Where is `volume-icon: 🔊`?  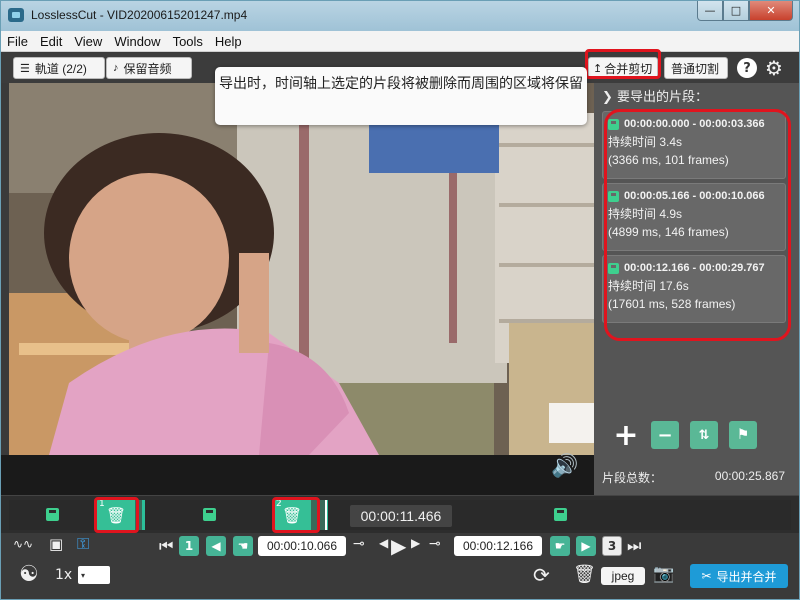 volume-icon: 🔊 is located at coordinates (564, 466).